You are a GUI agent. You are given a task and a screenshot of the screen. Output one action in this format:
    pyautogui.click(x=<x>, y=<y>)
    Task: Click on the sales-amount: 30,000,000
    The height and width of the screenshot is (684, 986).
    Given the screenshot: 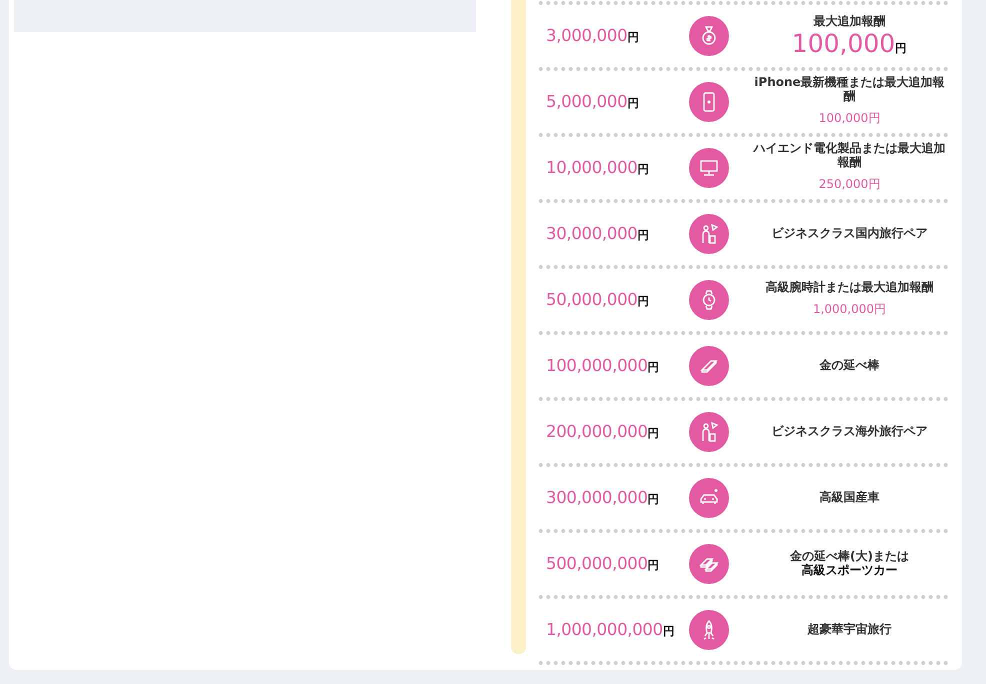 What is the action you would take?
    pyautogui.click(x=592, y=233)
    